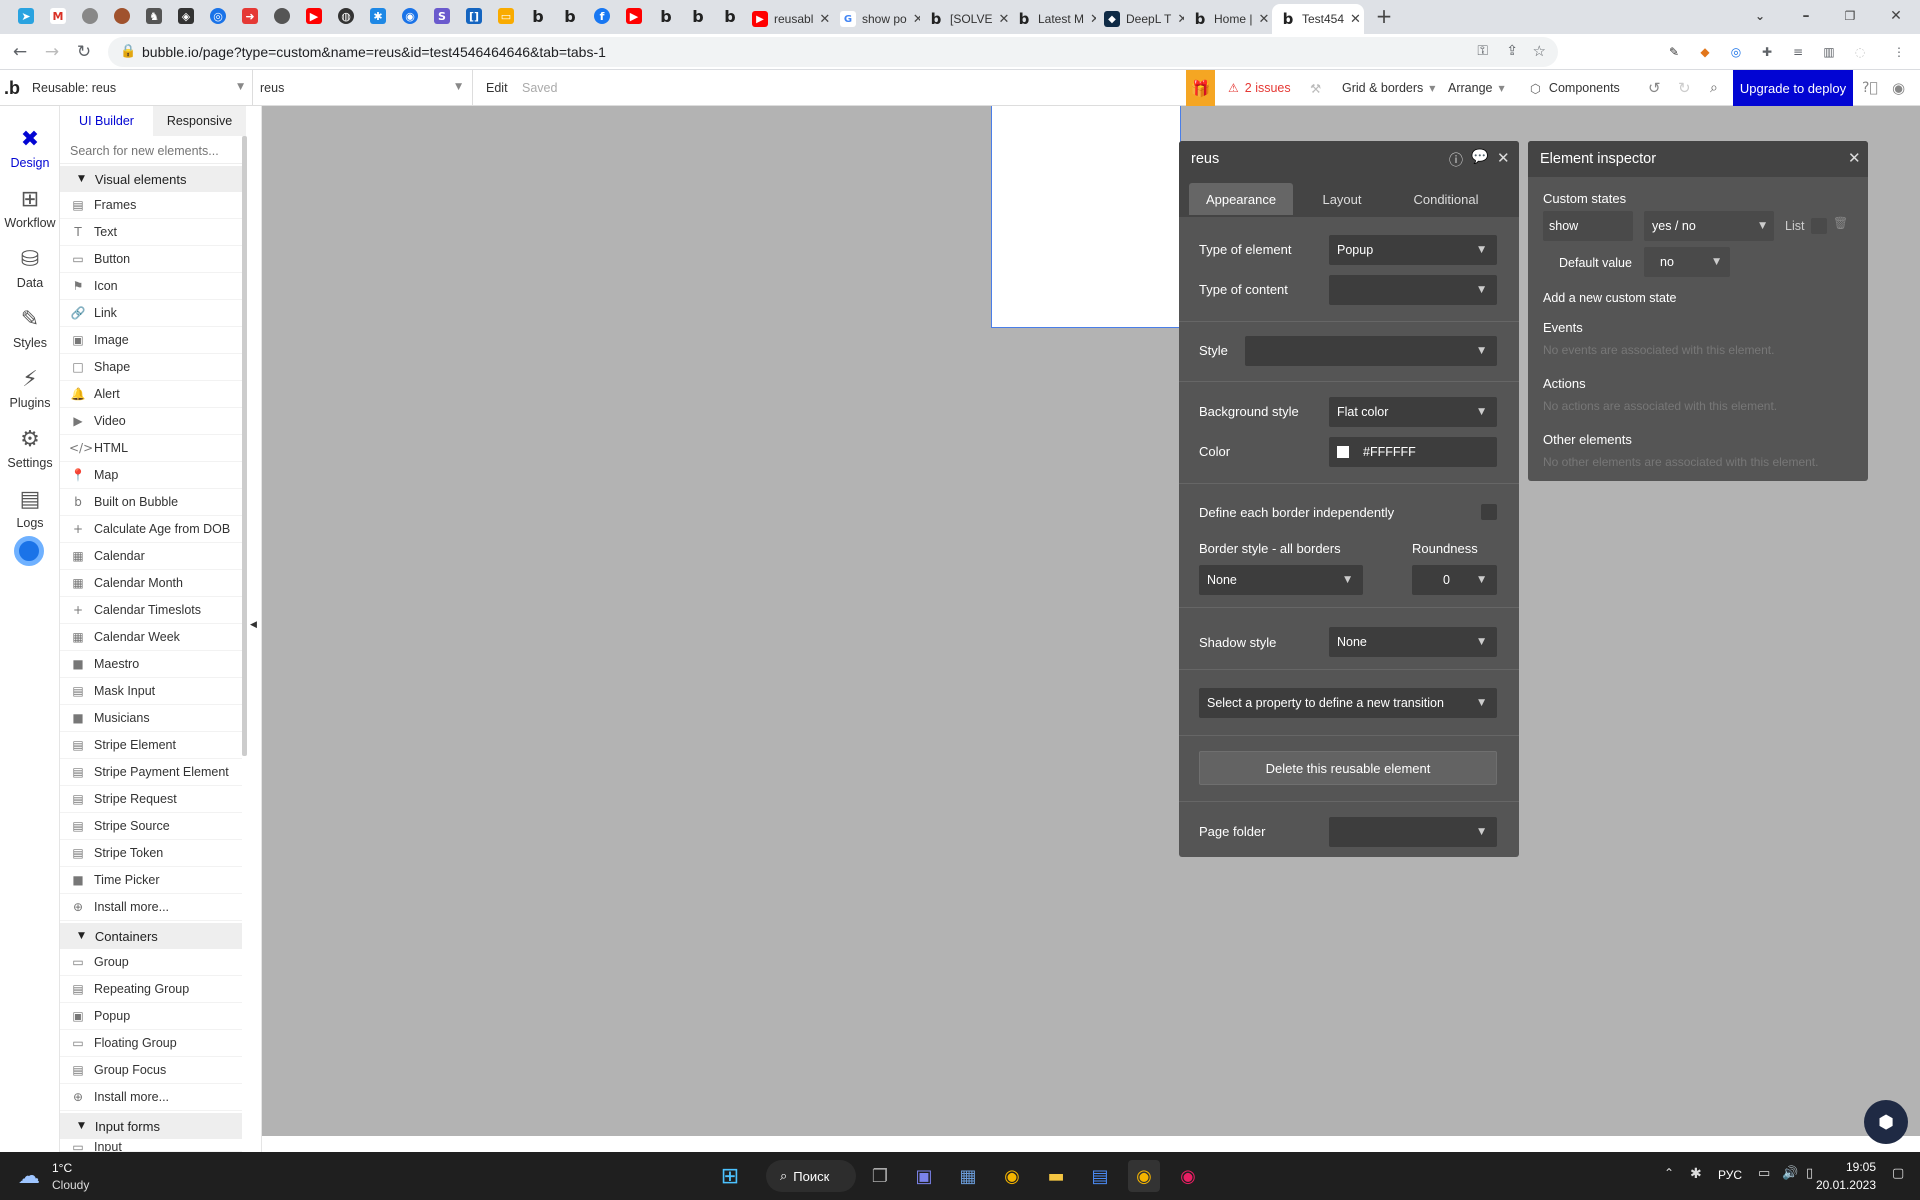 The height and width of the screenshot is (1200, 1920). Describe the element at coordinates (151, 799) in the screenshot. I see `palette-item: ▤ Stripe Request` at that location.